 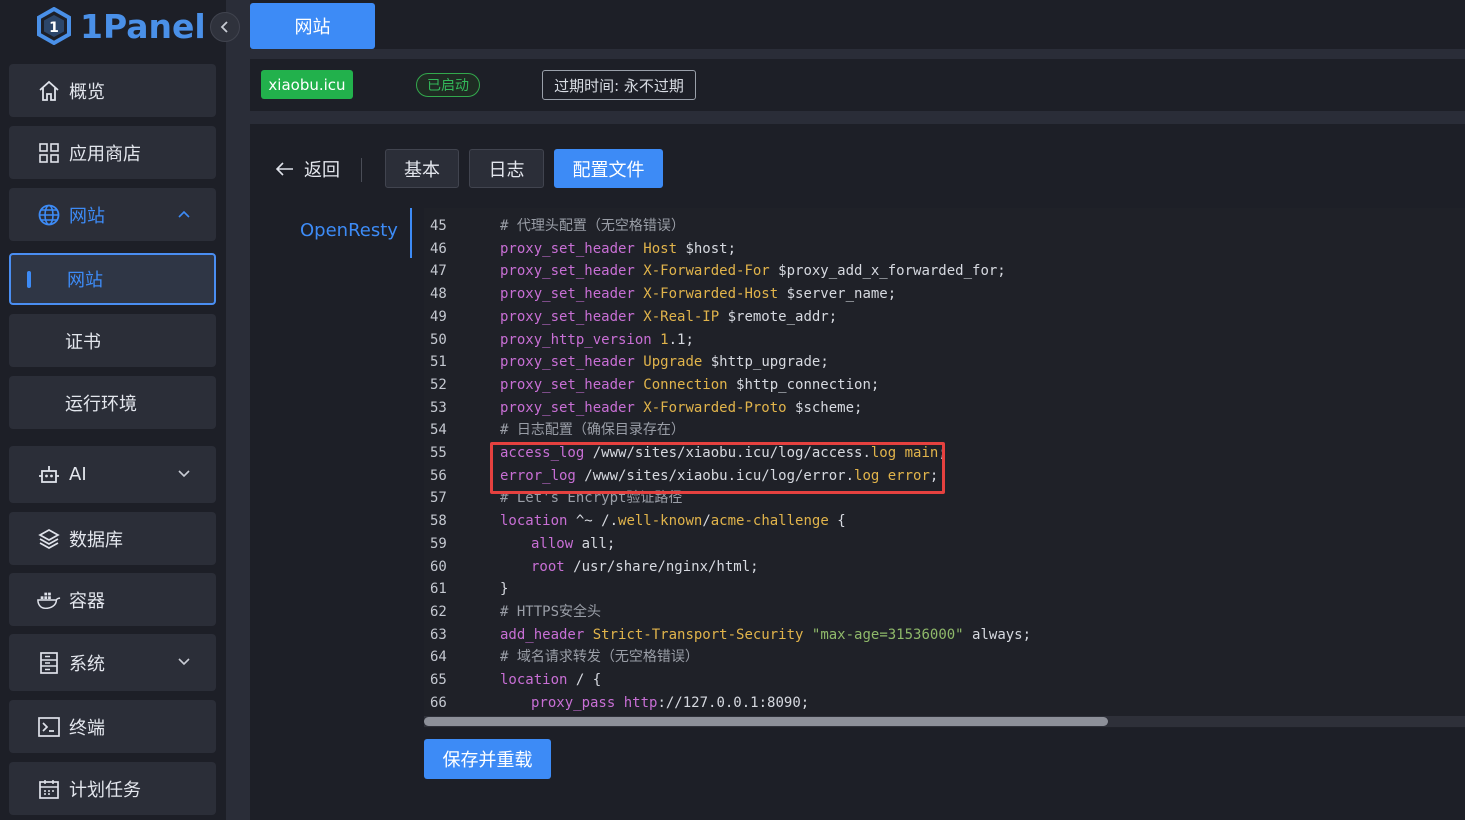 I want to click on code-token: # 代理头配置（无空格错误）, so click(x=592, y=226).